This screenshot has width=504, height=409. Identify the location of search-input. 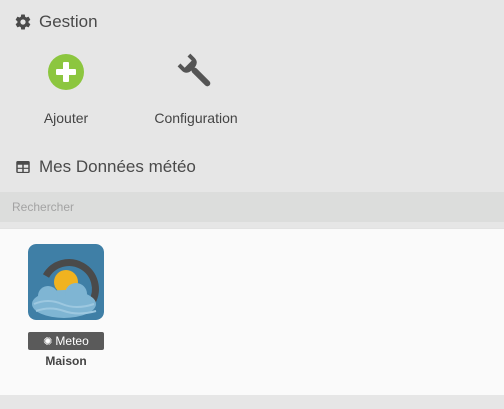
(252, 207).